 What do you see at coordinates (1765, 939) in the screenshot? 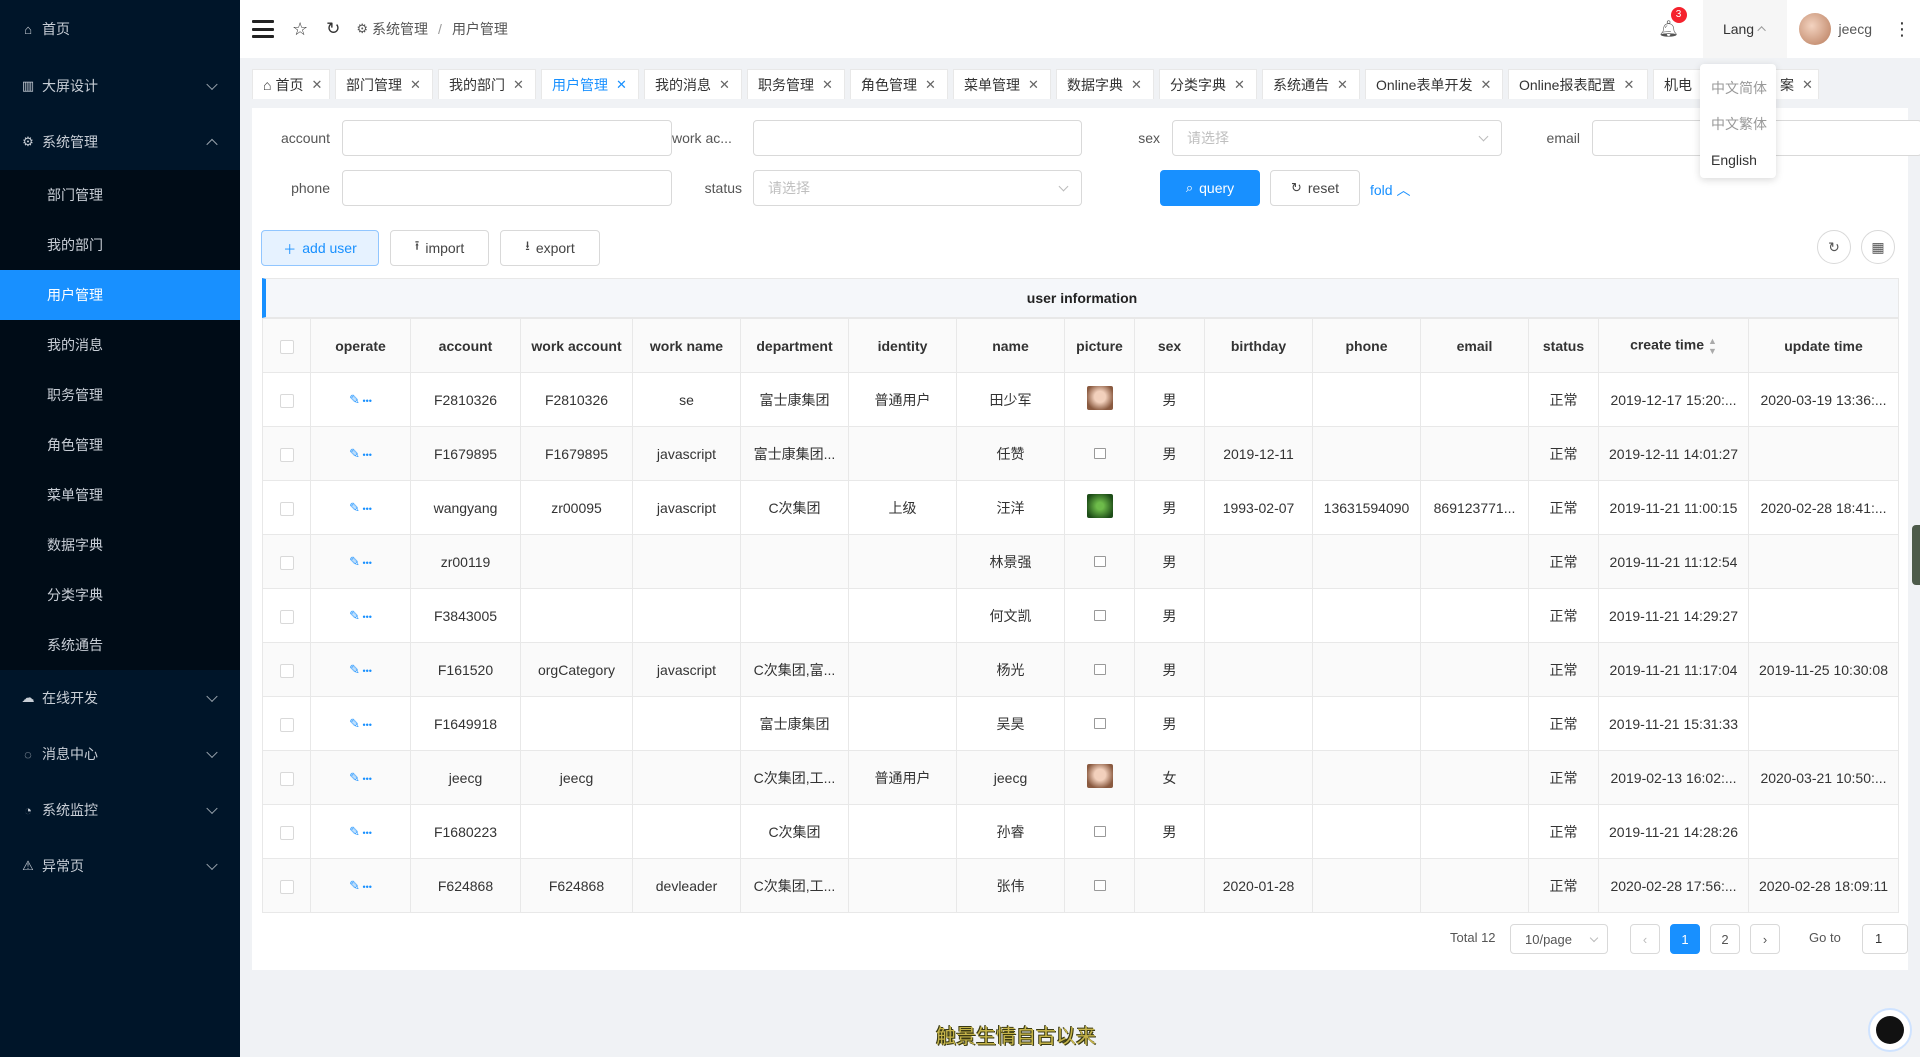
I see `next-page-button: ›` at bounding box center [1765, 939].